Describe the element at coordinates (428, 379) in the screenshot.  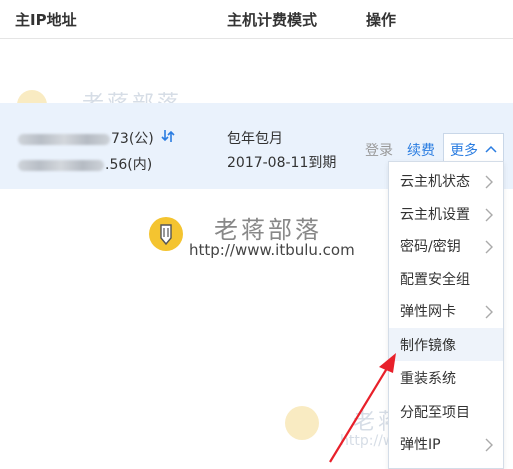
I see `menu-item-label: 重装系统` at that location.